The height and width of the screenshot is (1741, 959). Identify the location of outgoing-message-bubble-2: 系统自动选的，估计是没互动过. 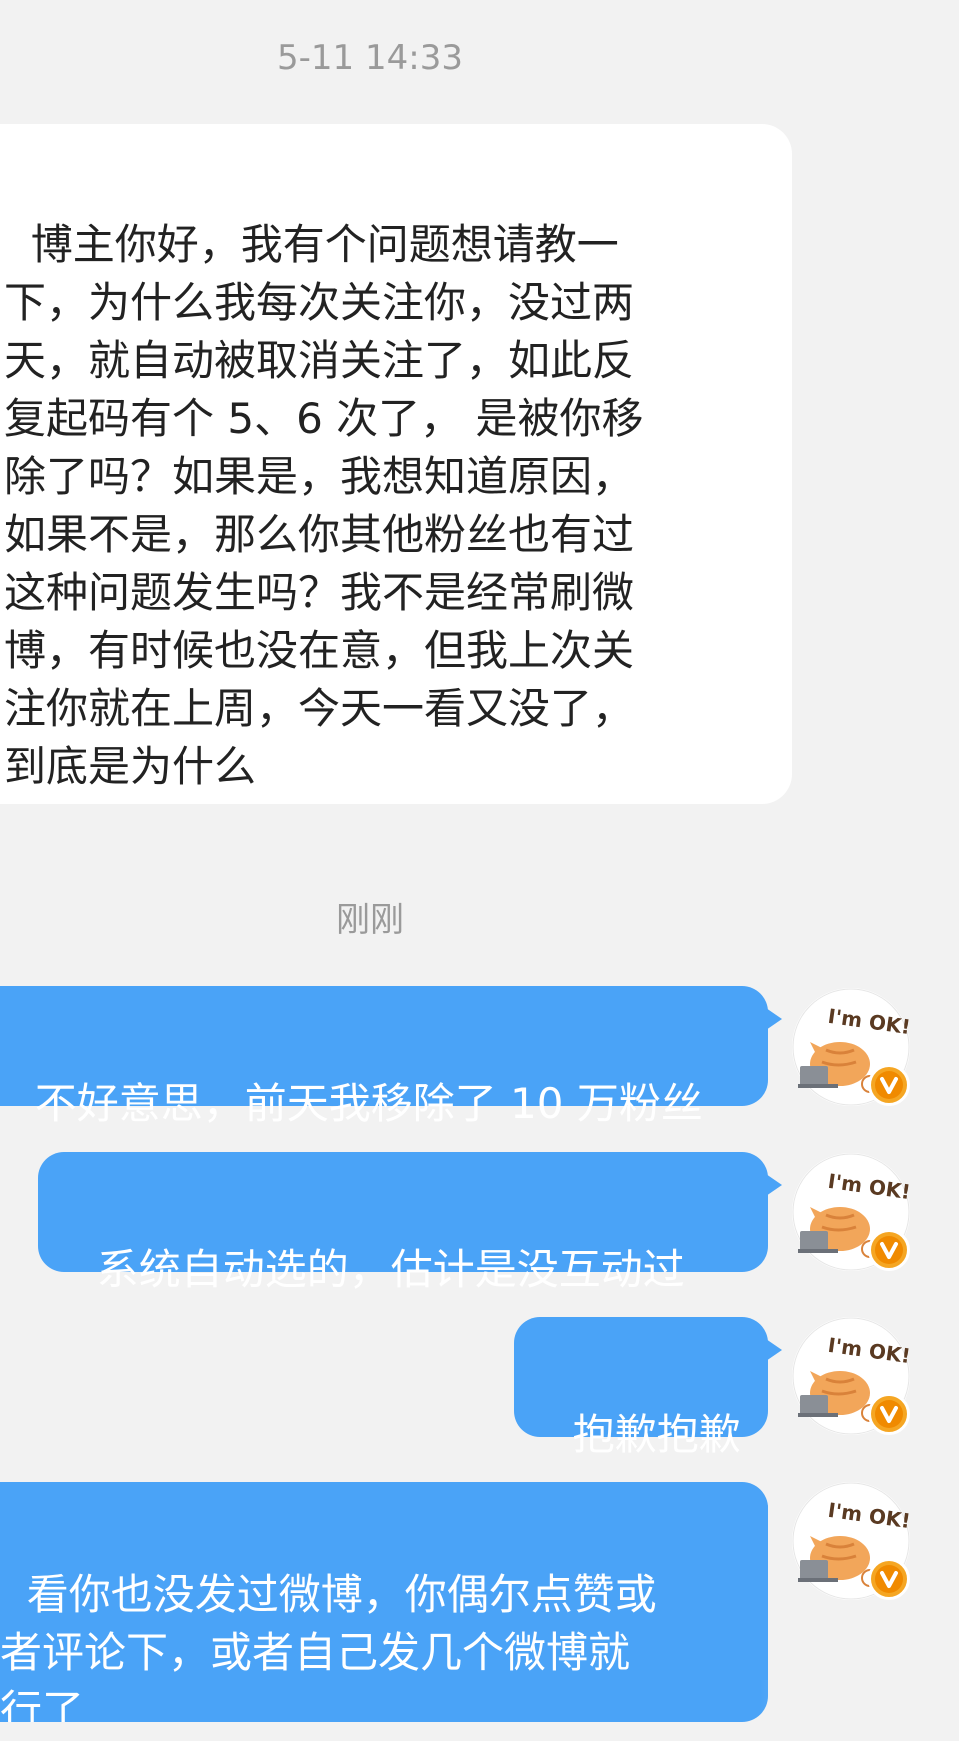
(410, 1223).